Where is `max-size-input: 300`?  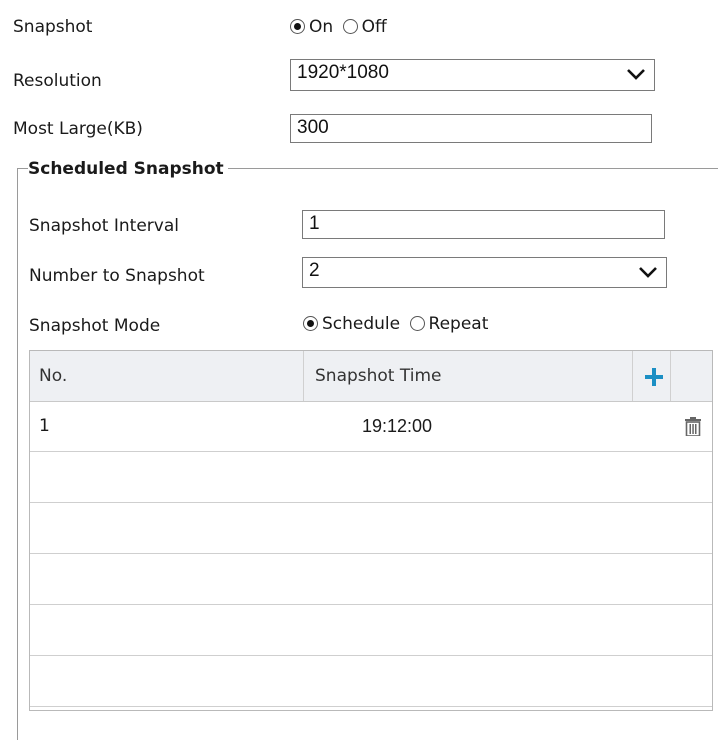 max-size-input: 300 is located at coordinates (471, 128).